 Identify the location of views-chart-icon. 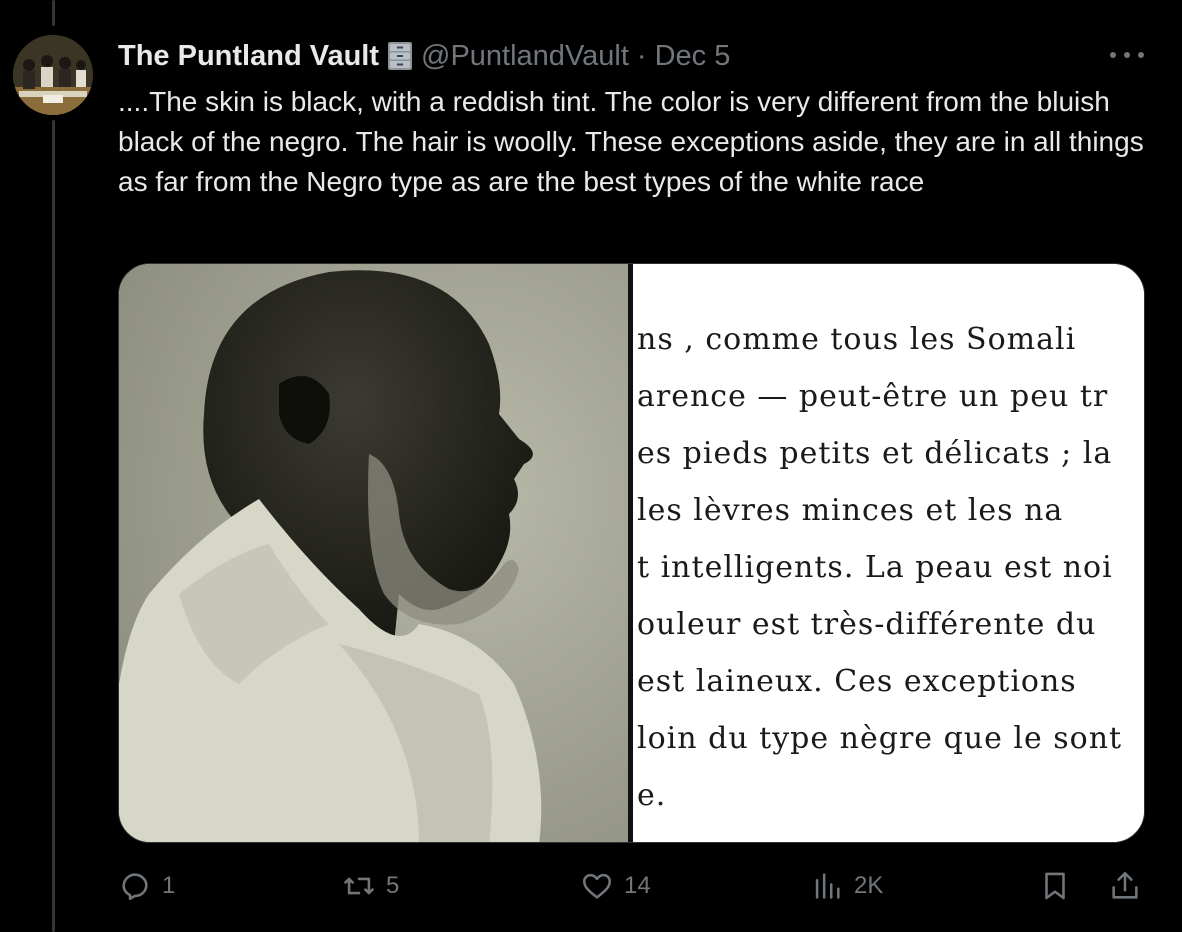
(827, 886).